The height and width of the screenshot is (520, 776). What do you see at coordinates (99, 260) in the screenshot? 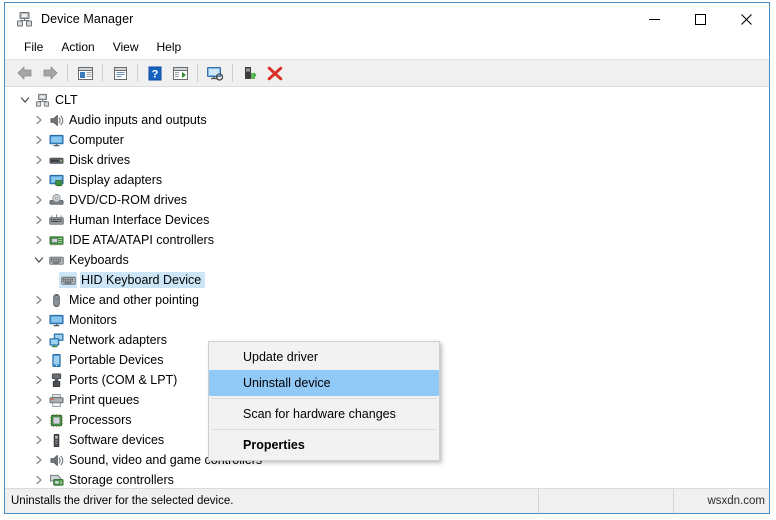
I see `tree-label: Keyboards` at bounding box center [99, 260].